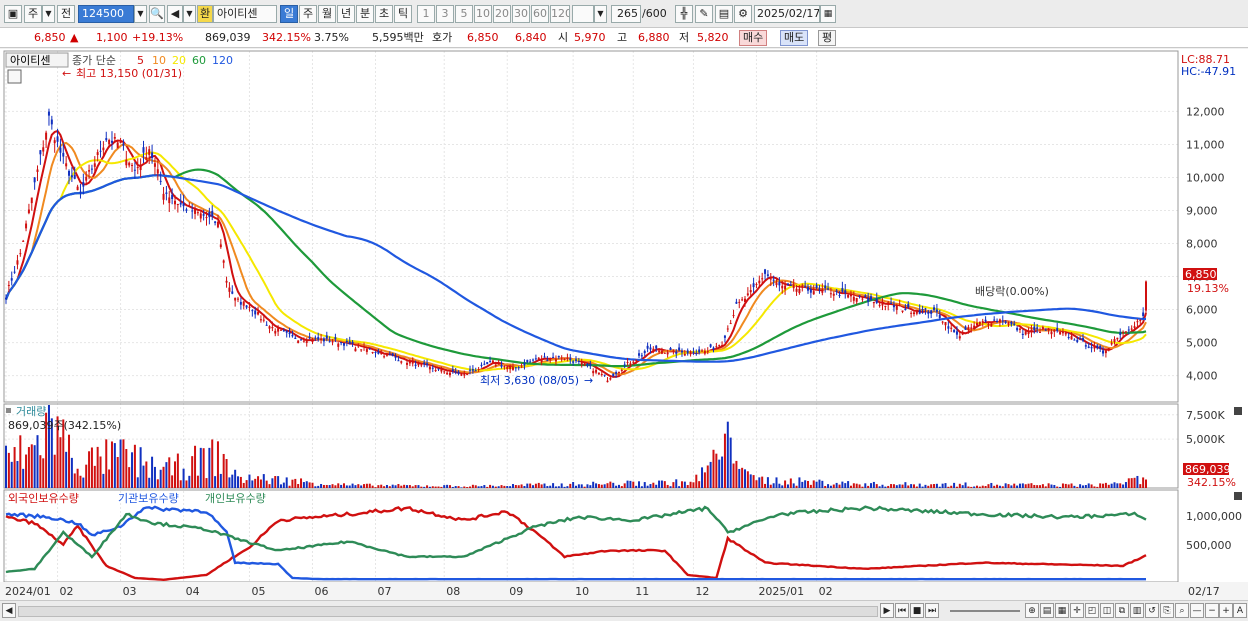  I want to click on line-mode-icon: —, so click(1197, 610).